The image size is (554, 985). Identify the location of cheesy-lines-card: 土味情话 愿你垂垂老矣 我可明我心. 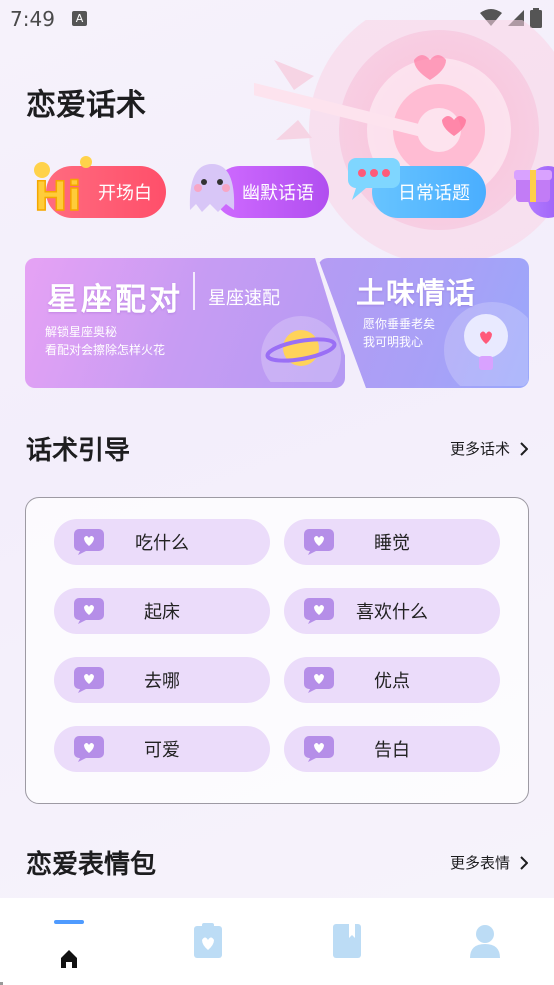
(423, 323).